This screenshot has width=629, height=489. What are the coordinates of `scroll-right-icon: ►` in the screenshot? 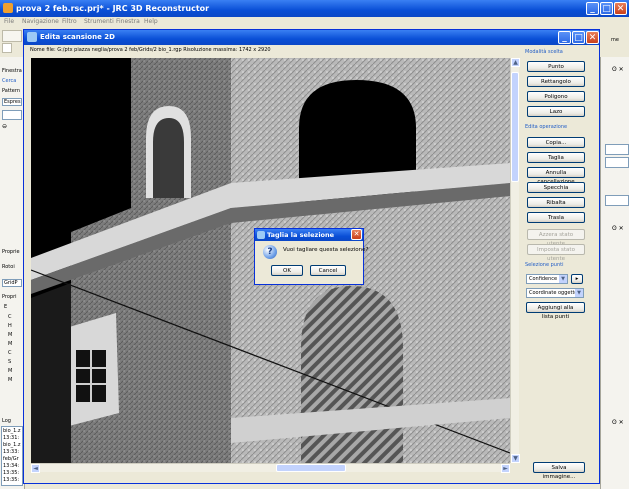 It's located at (505, 468).